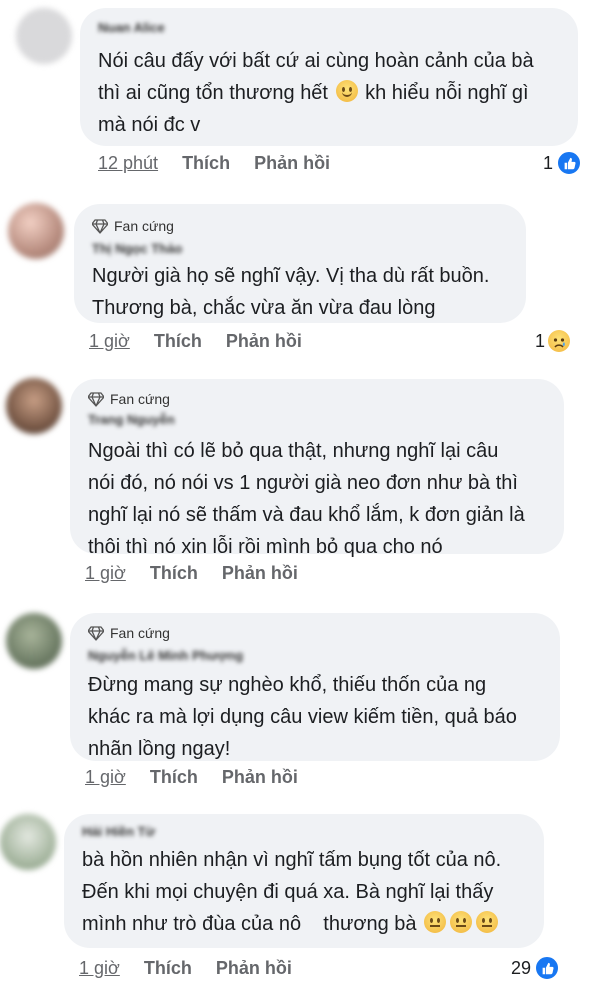  I want to click on commenter-name: Hải Hiền Từ, so click(118, 831).